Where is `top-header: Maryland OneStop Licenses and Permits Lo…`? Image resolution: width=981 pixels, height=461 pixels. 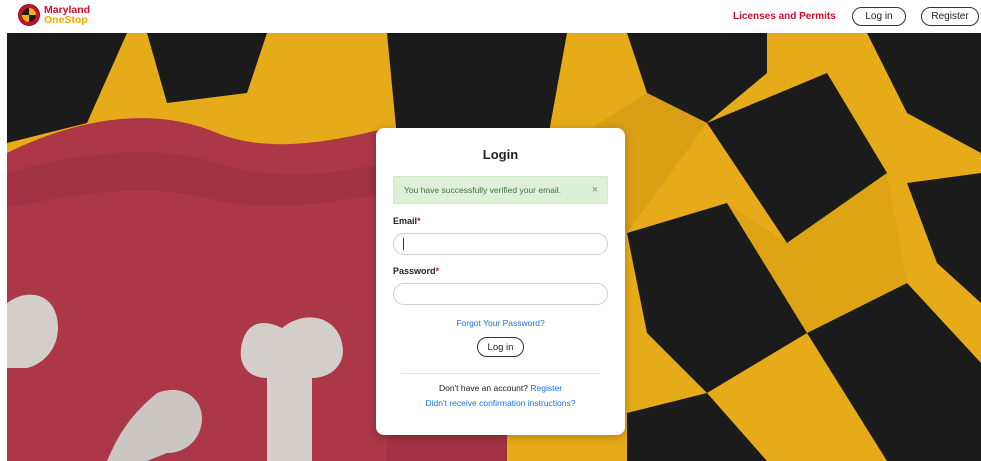 top-header: Maryland OneStop Licenses and Permits Lo… is located at coordinates (490, 16).